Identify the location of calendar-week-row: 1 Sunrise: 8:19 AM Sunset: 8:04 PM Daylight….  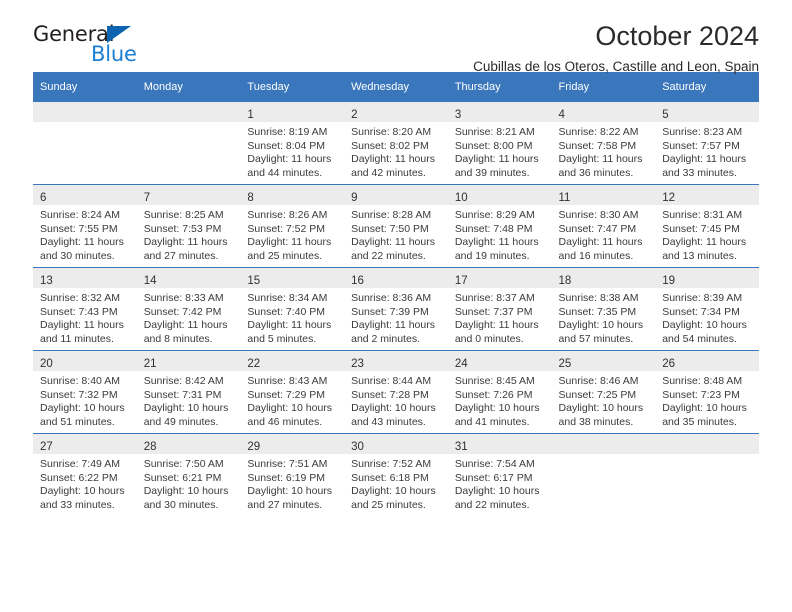
(396, 143).